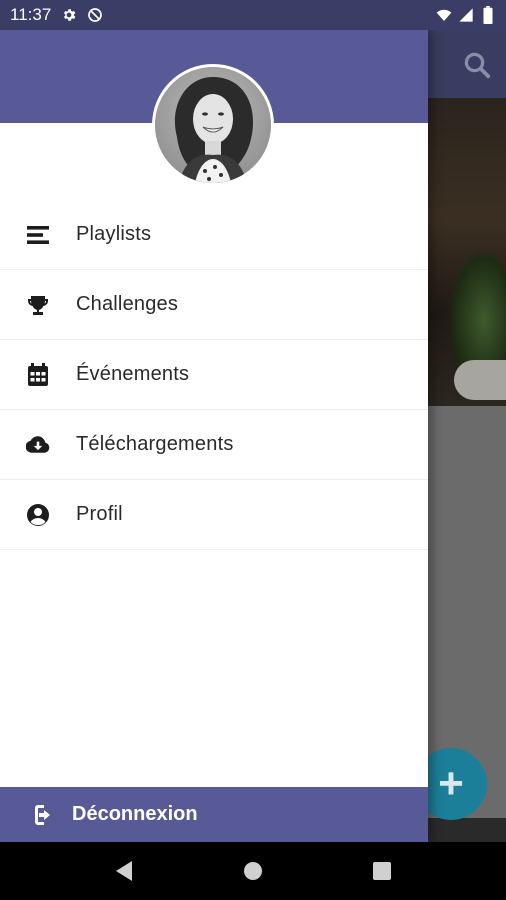 Image resolution: width=506 pixels, height=900 pixels. What do you see at coordinates (467, 252) in the screenshot?
I see `background-photo` at bounding box center [467, 252].